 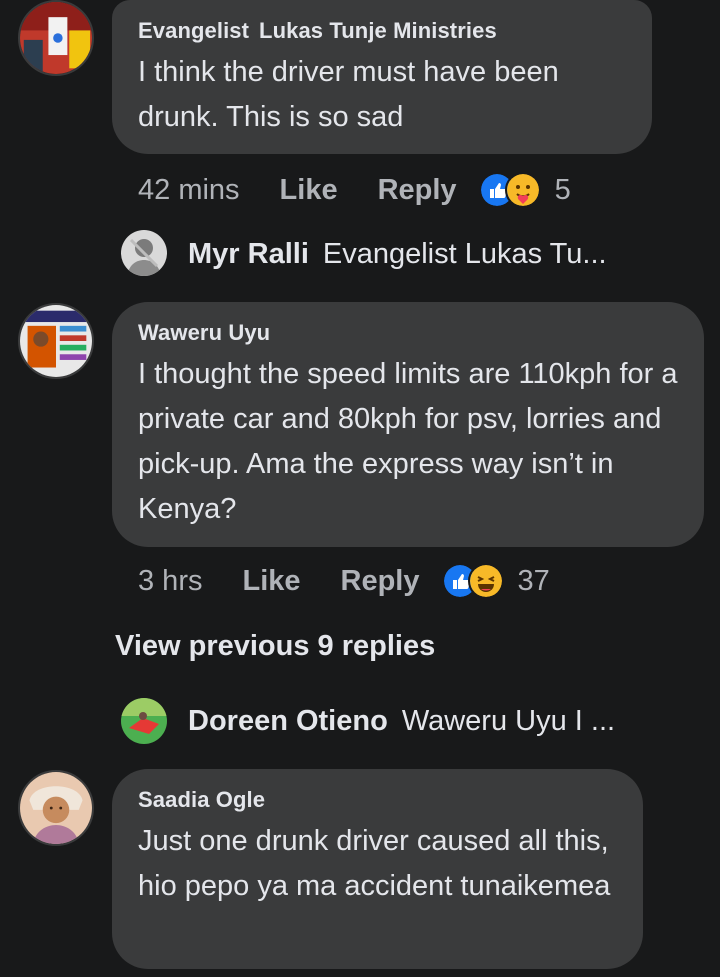 I want to click on comment-actions: 3 hrs Like Reply 37, so click(x=344, y=581).